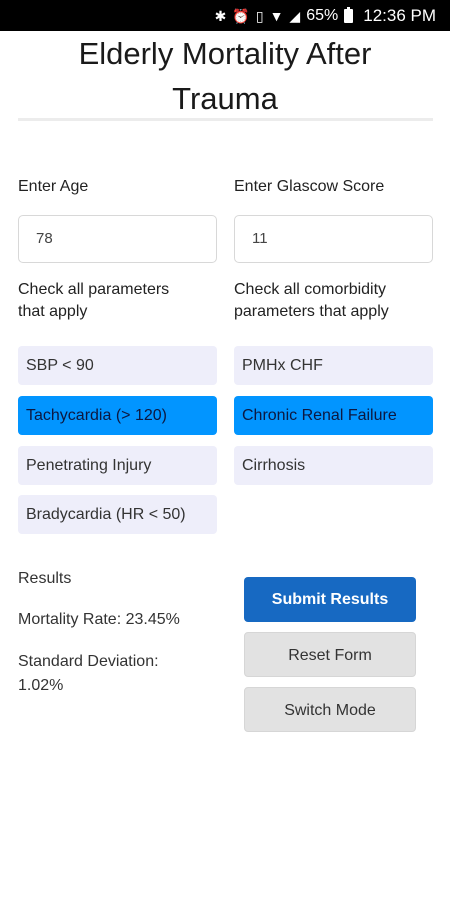 This screenshot has height=900, width=450. I want to click on option-penetrating-injury: Penetrating Injury, so click(117, 465).